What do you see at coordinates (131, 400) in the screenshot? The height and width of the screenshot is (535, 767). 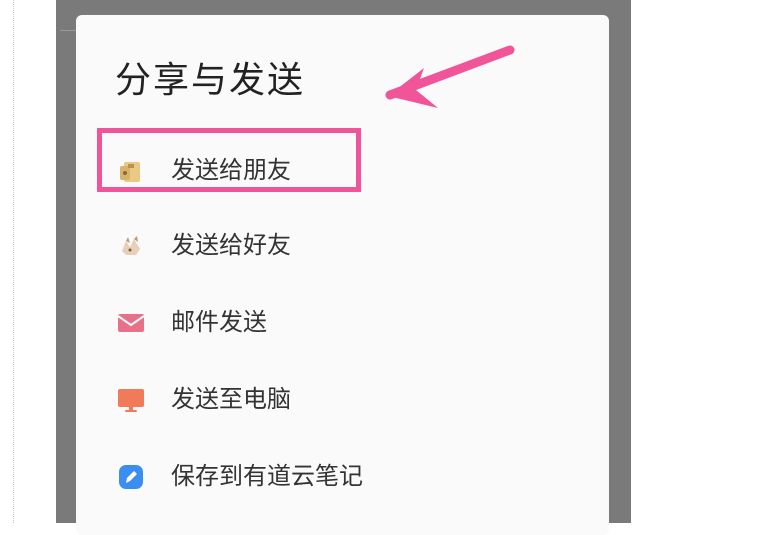 I see `monitor-icon` at bounding box center [131, 400].